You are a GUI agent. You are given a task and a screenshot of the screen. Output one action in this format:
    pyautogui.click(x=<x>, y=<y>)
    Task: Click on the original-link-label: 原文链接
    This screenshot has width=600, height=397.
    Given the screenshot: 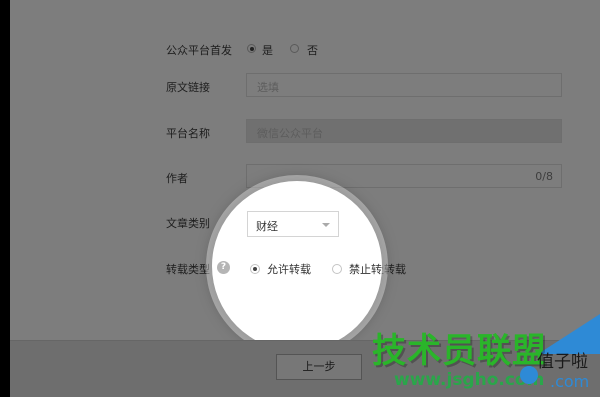 What is the action you would take?
    pyautogui.click(x=188, y=87)
    